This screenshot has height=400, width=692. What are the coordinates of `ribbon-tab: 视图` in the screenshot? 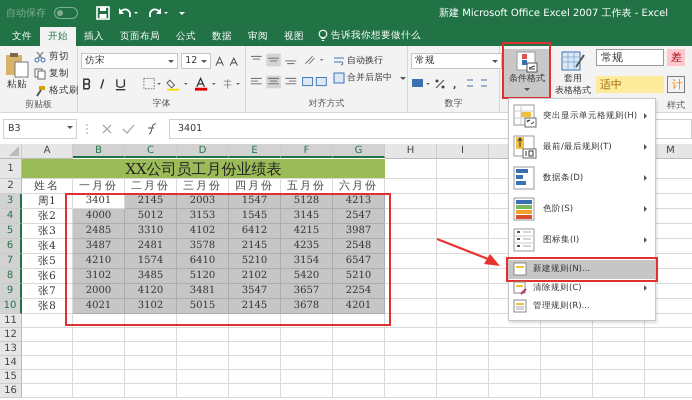 It's located at (294, 36).